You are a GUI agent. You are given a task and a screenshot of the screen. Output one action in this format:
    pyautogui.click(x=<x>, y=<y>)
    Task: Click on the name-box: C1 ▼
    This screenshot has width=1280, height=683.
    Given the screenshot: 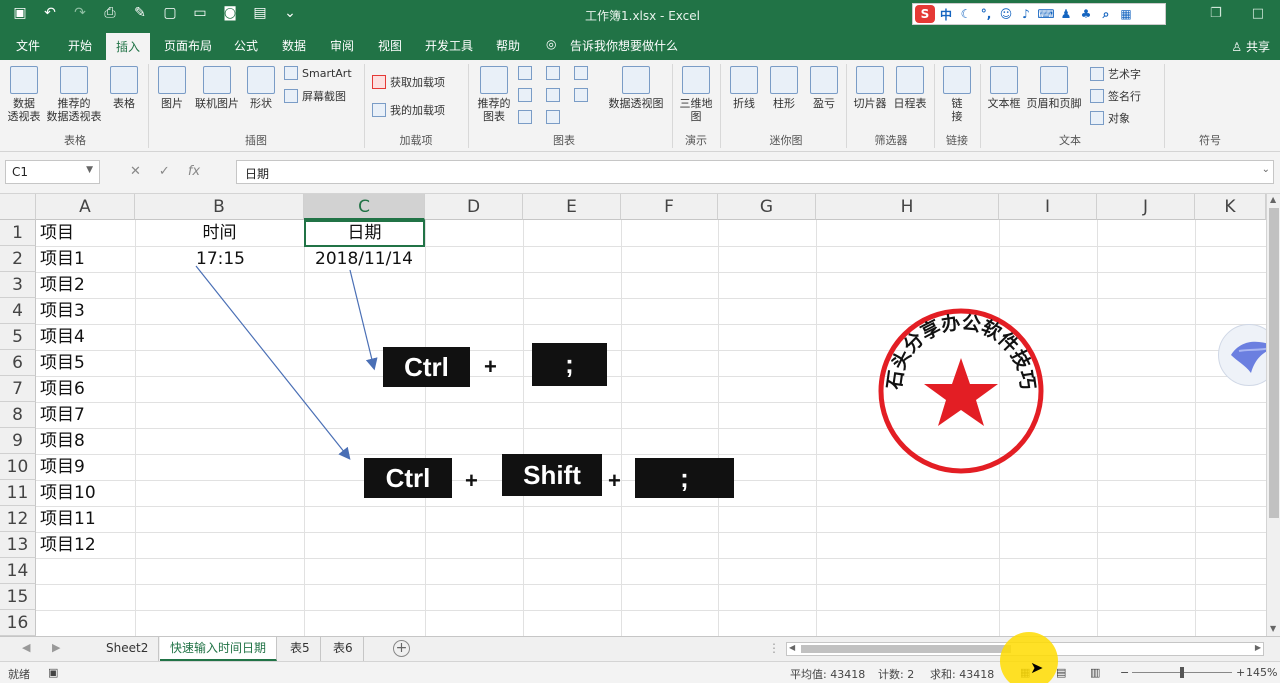 What is the action you would take?
    pyautogui.click(x=52, y=172)
    